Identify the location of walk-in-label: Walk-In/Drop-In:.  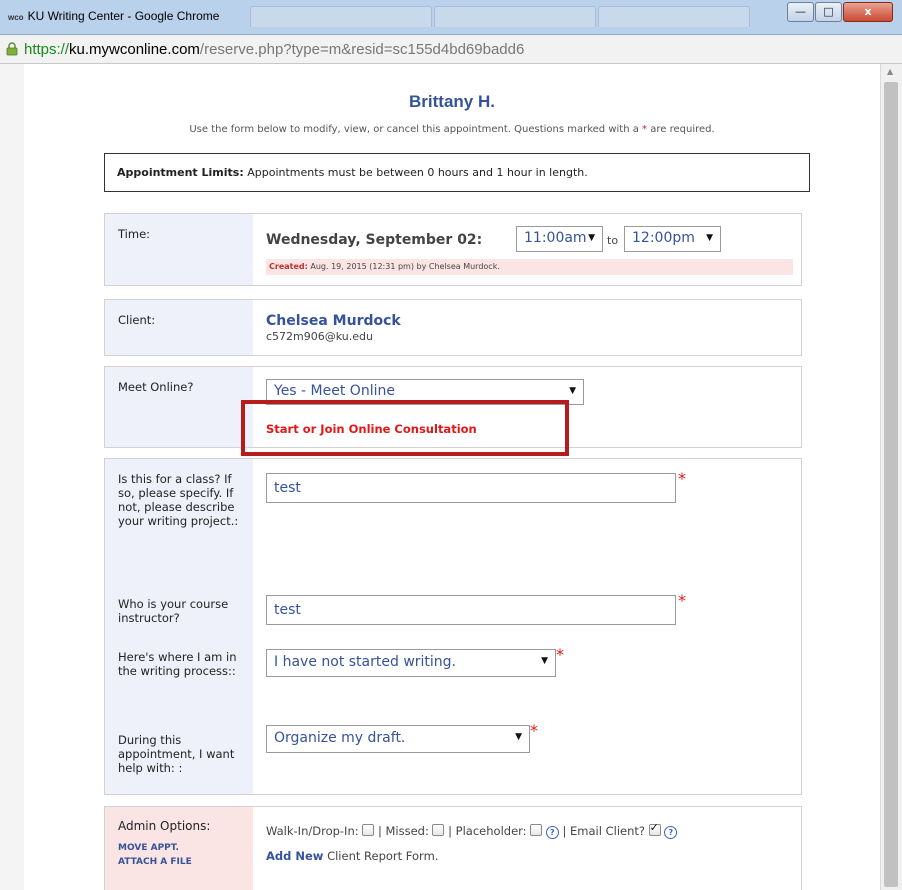
(312, 831).